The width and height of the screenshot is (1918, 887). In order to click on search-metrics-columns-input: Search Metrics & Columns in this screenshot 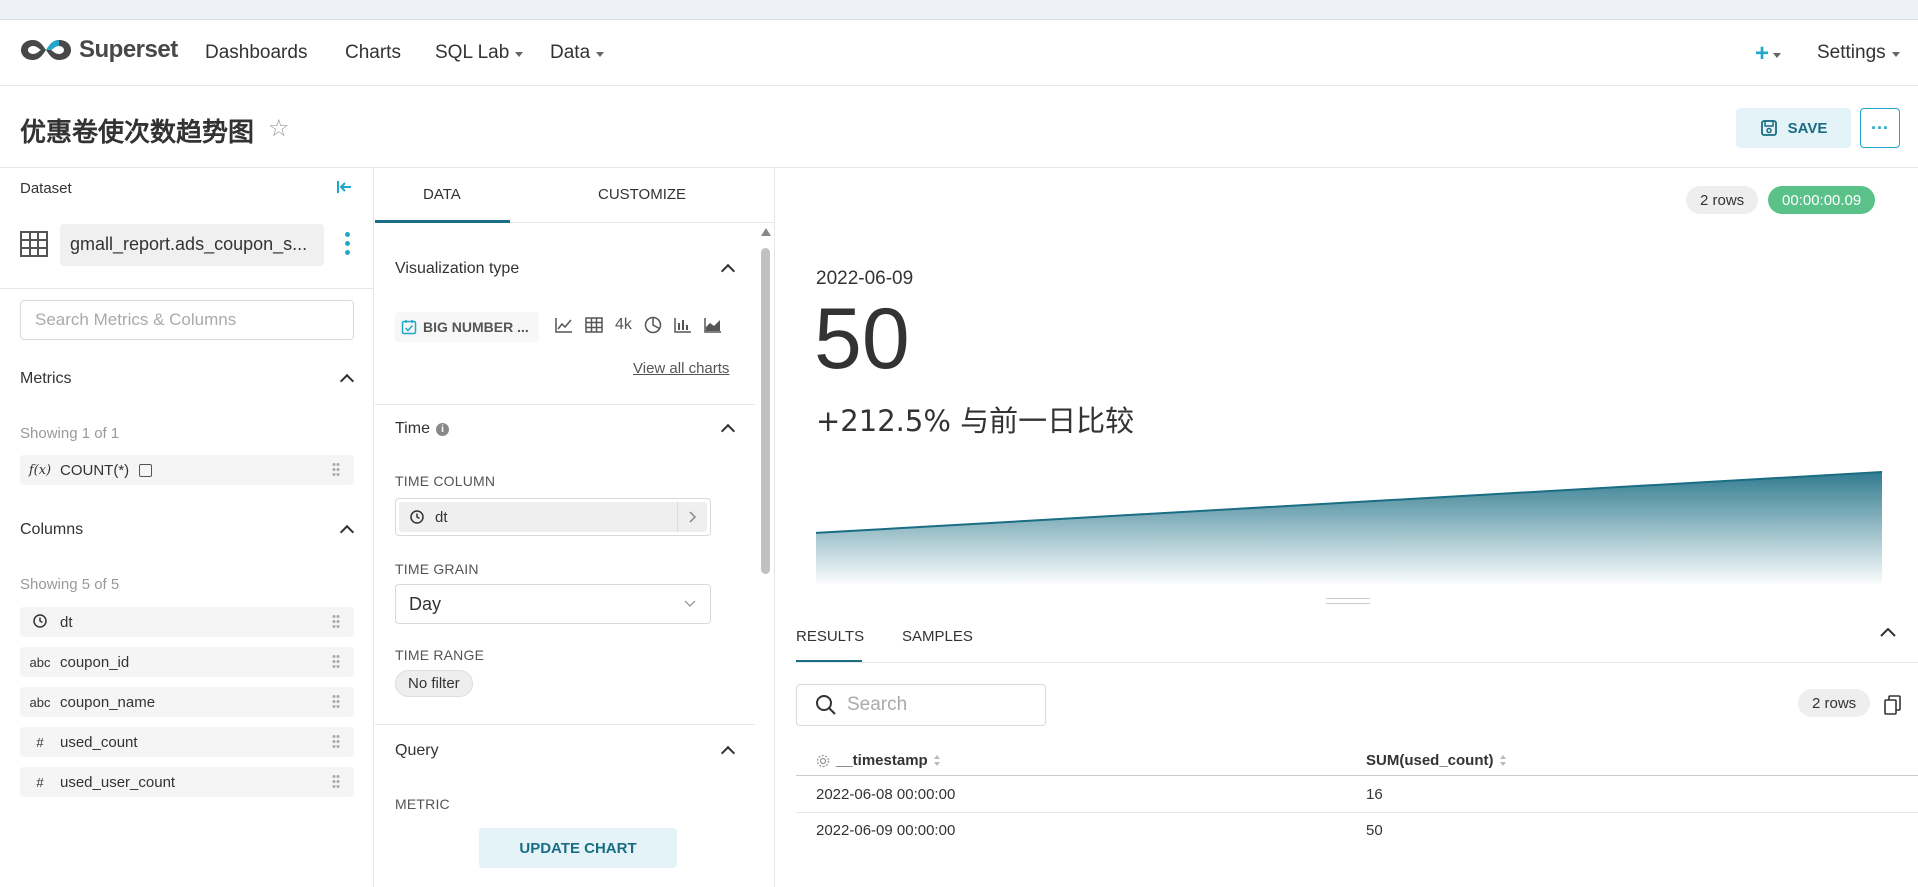, I will do `click(187, 320)`.